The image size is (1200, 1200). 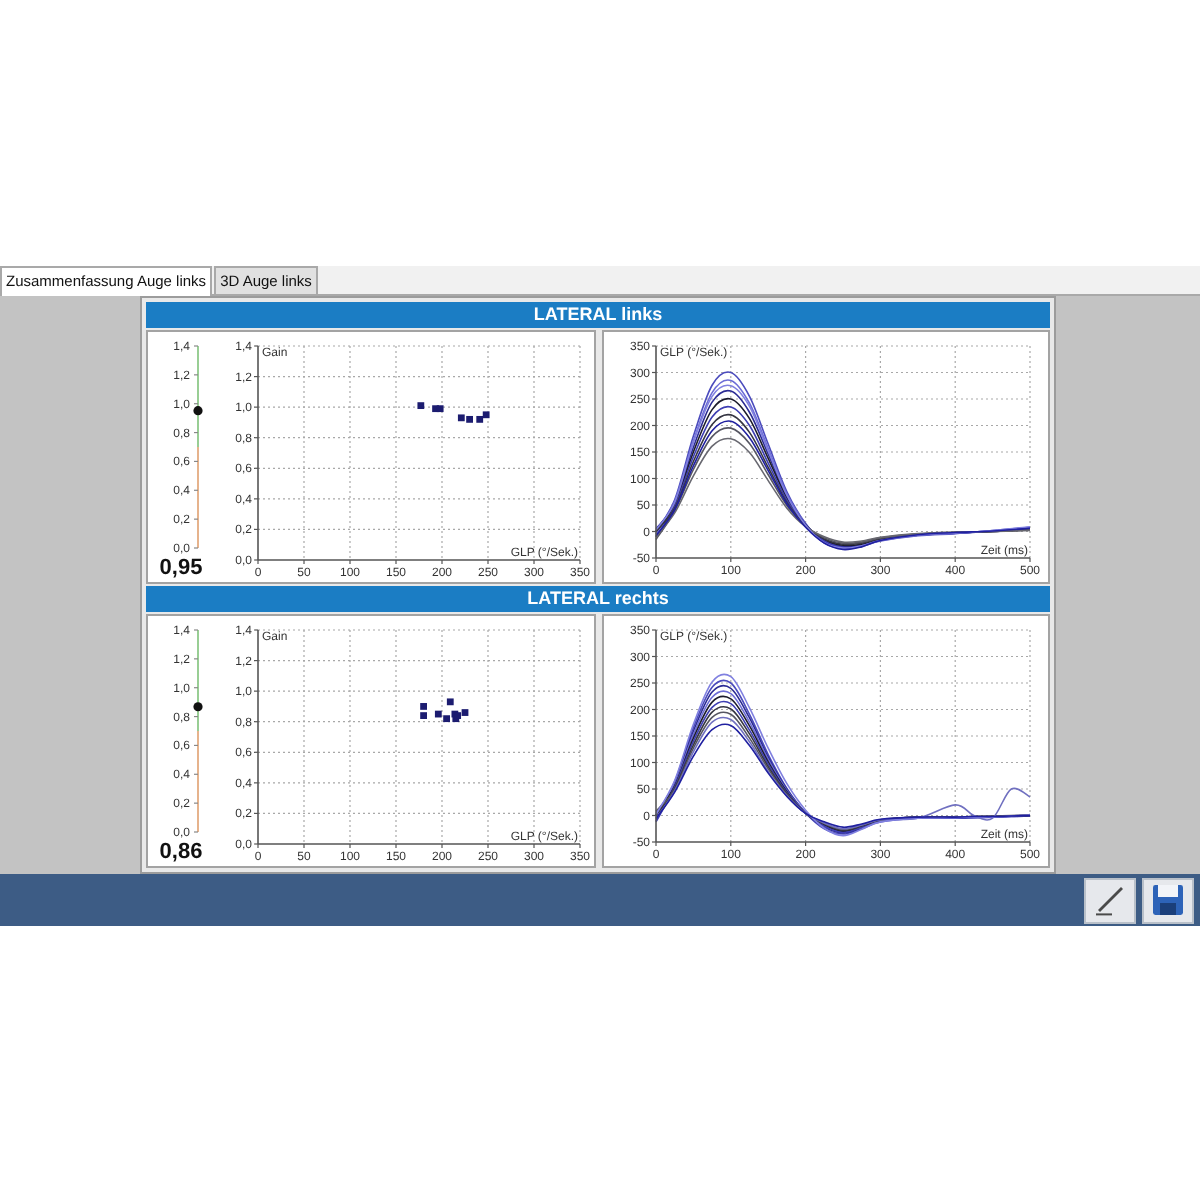 I want to click on section-header: LATERAL rechts, so click(x=598, y=599).